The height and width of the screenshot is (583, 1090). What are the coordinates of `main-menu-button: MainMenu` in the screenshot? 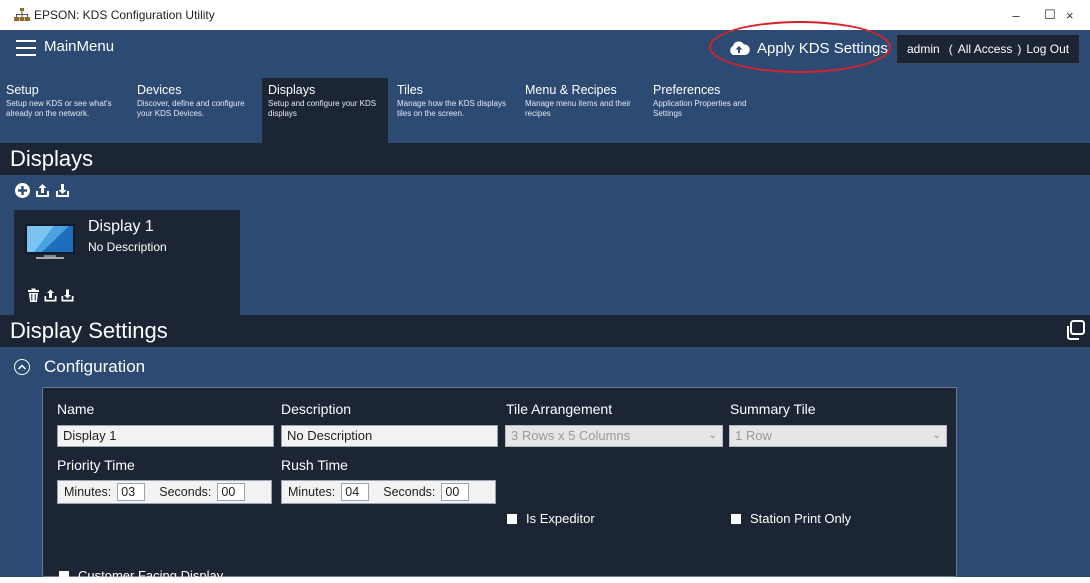 It's located at (79, 46).